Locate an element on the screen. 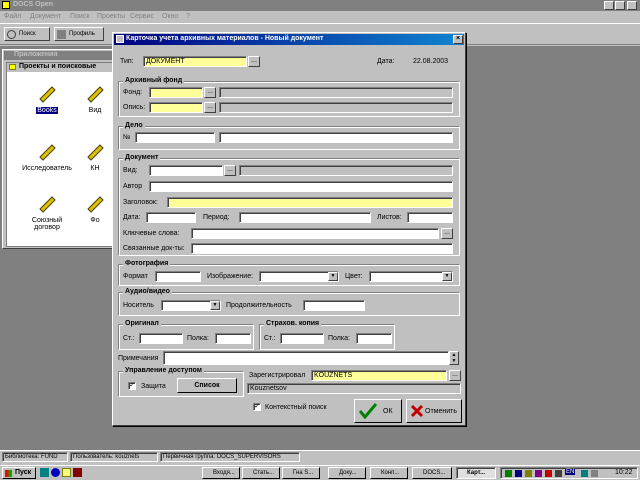 The image size is (640, 480). context-search-checkbox: ✓ is located at coordinates (257, 407).